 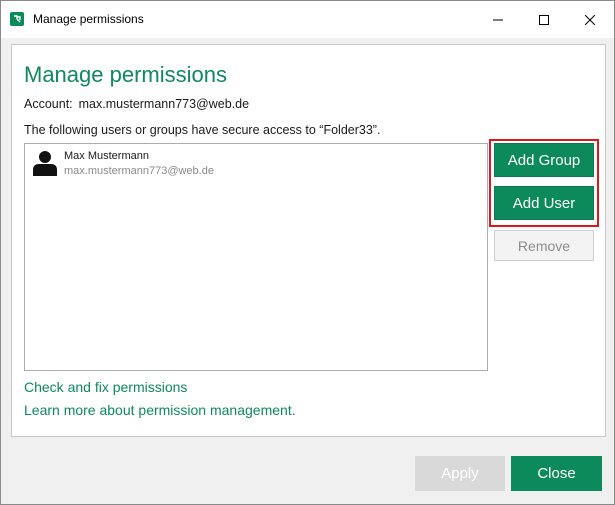 I want to click on learn-more-link: Learn more about permission management., so click(x=160, y=410).